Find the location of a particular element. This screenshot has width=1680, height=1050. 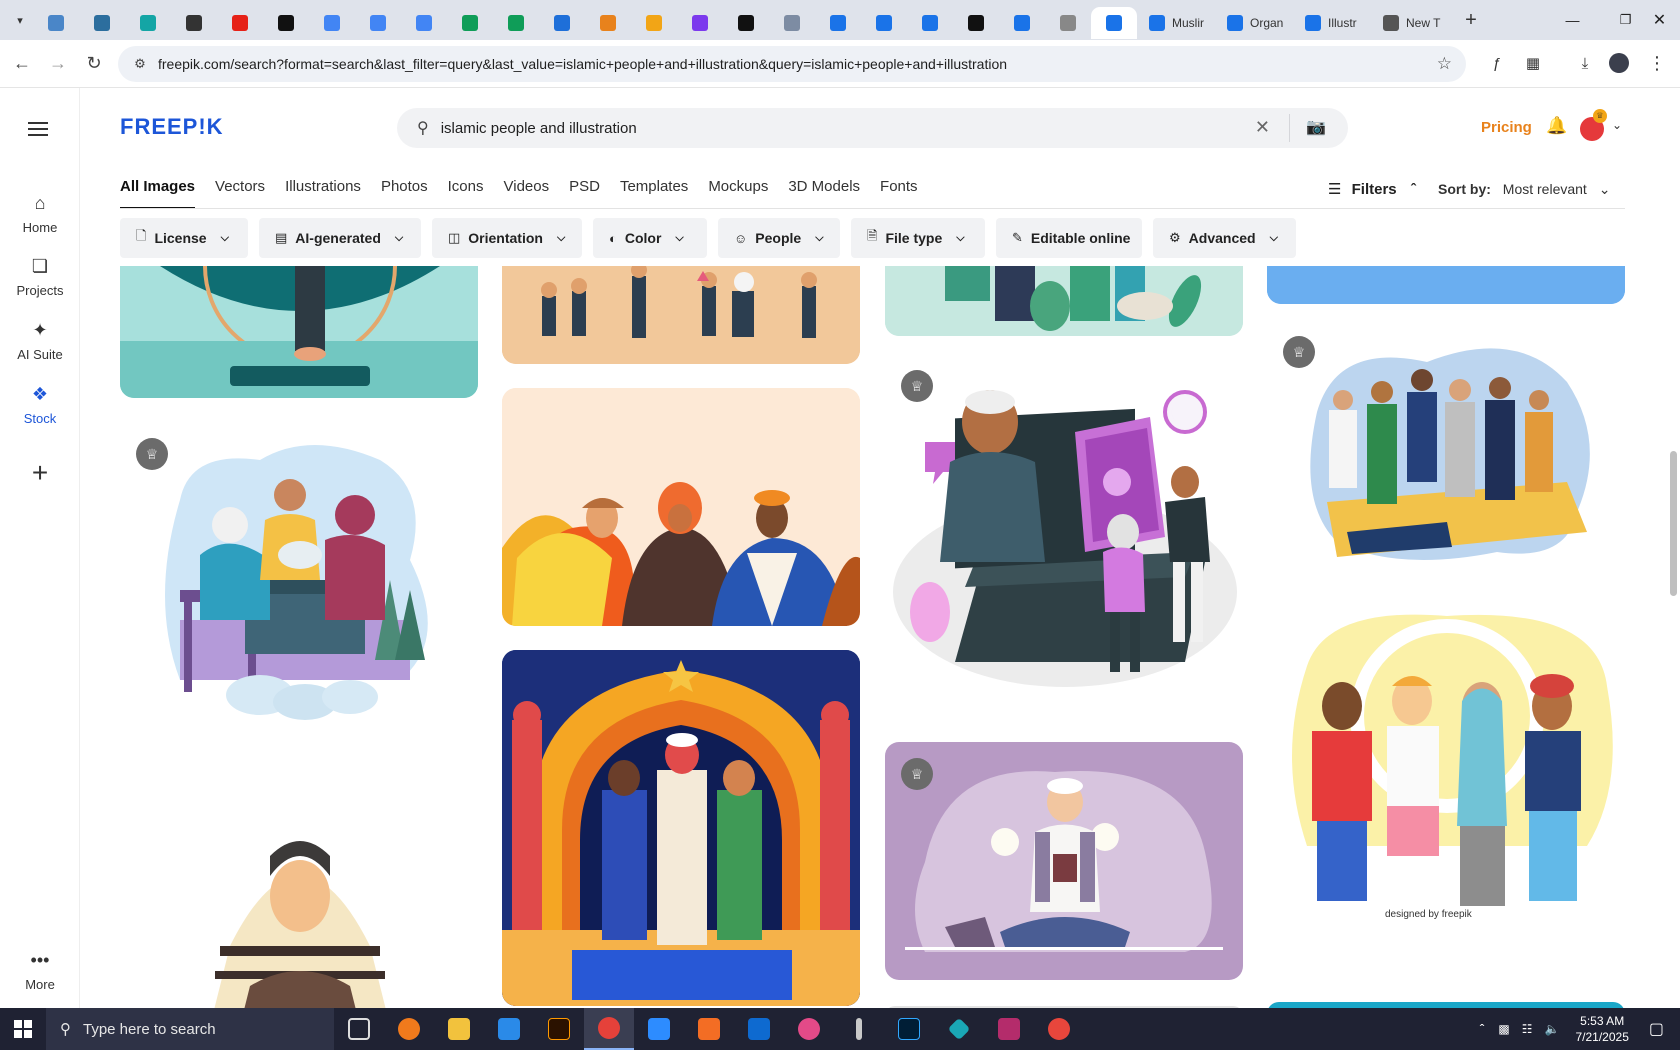

winrar-icon is located at coordinates (1009, 1029).